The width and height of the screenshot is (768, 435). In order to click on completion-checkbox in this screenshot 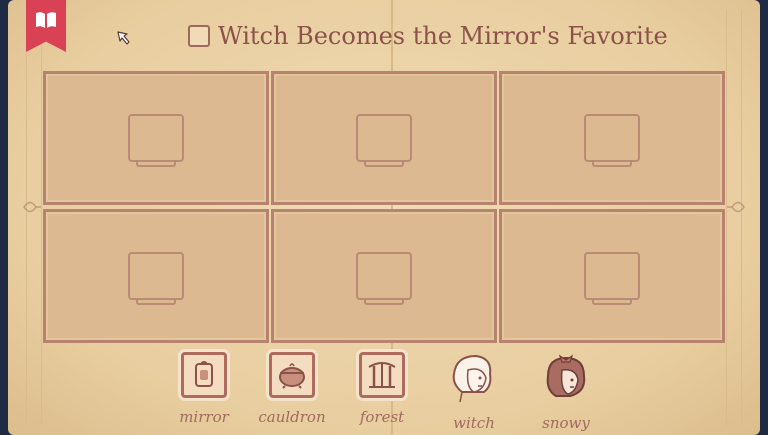, I will do `click(199, 36)`.